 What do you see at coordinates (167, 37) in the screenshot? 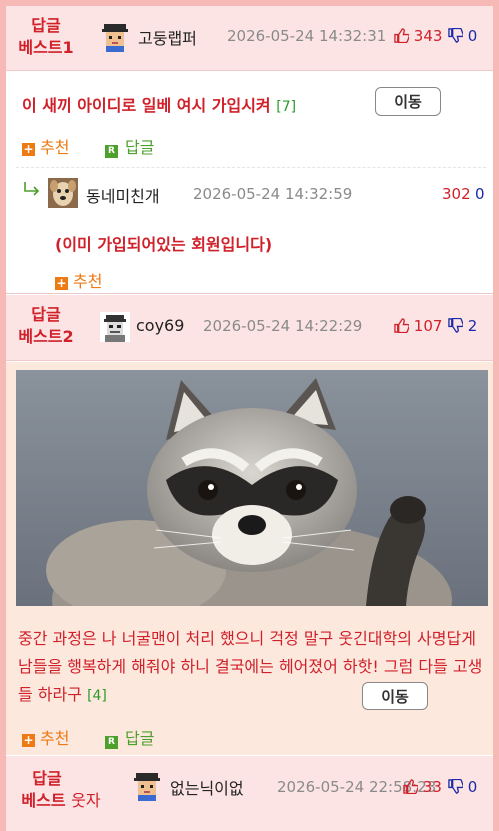
I see `author-nickname: 고둥랩퍼` at bounding box center [167, 37].